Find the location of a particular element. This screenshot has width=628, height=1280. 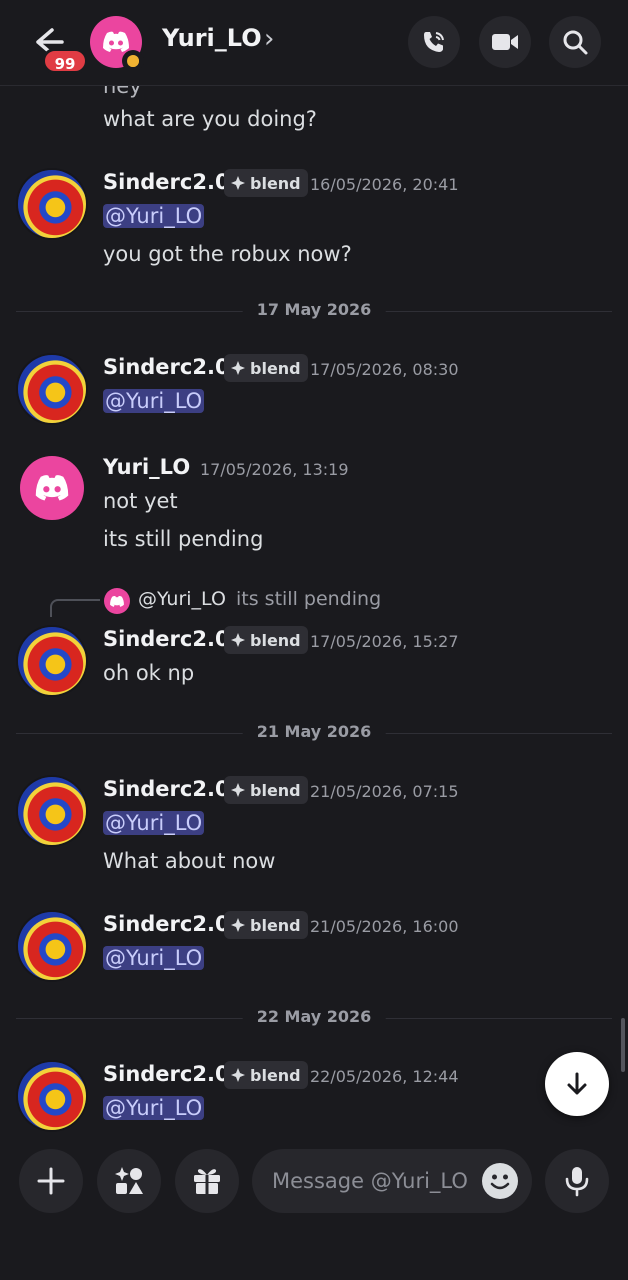

timestamp: 21/05/2026, 07:15 is located at coordinates (384, 791).